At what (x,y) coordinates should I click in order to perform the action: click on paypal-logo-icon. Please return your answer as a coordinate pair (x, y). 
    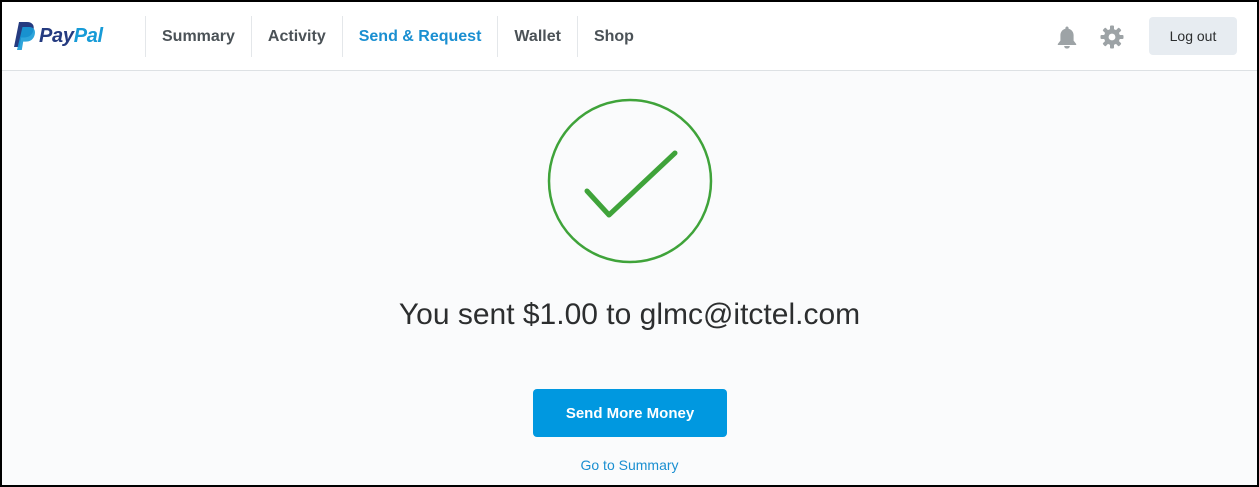
    Looking at the image, I should click on (24, 36).